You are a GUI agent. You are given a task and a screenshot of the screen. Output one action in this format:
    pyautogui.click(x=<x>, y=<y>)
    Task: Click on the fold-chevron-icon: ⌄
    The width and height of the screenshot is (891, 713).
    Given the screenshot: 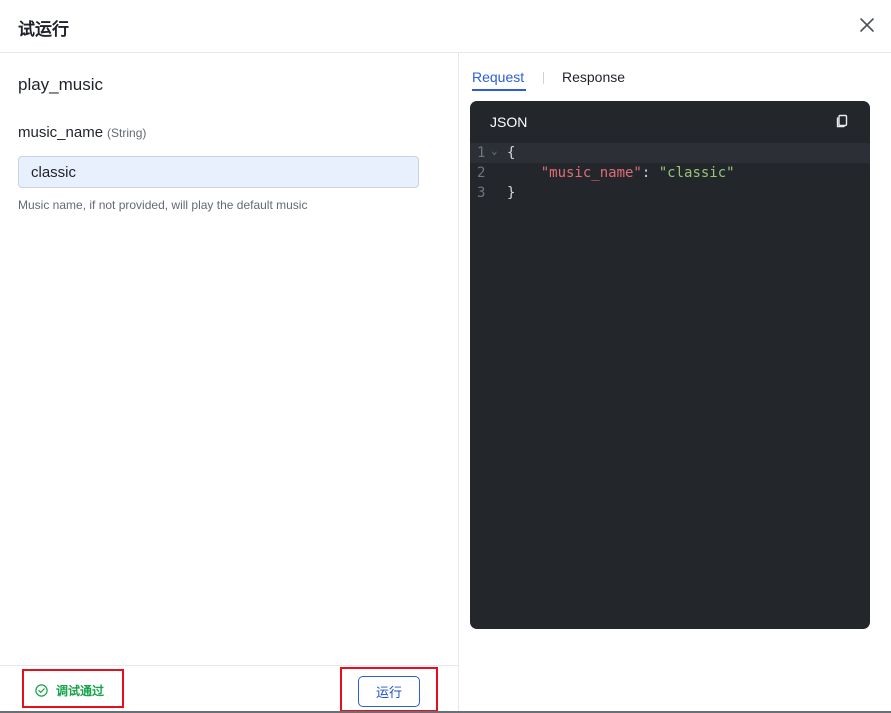 What is the action you would take?
    pyautogui.click(x=494, y=150)
    